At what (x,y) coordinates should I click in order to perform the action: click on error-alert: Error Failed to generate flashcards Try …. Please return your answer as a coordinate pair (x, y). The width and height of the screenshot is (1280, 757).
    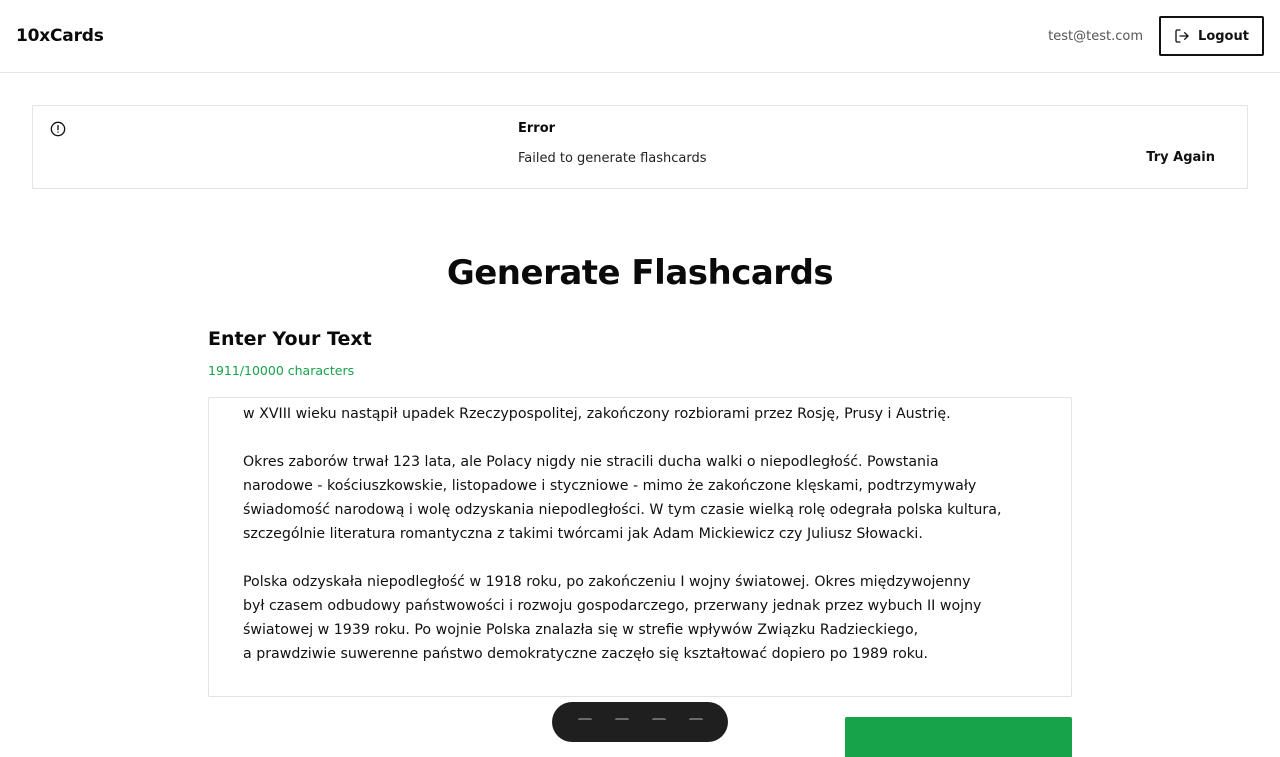
    Looking at the image, I should click on (640, 147).